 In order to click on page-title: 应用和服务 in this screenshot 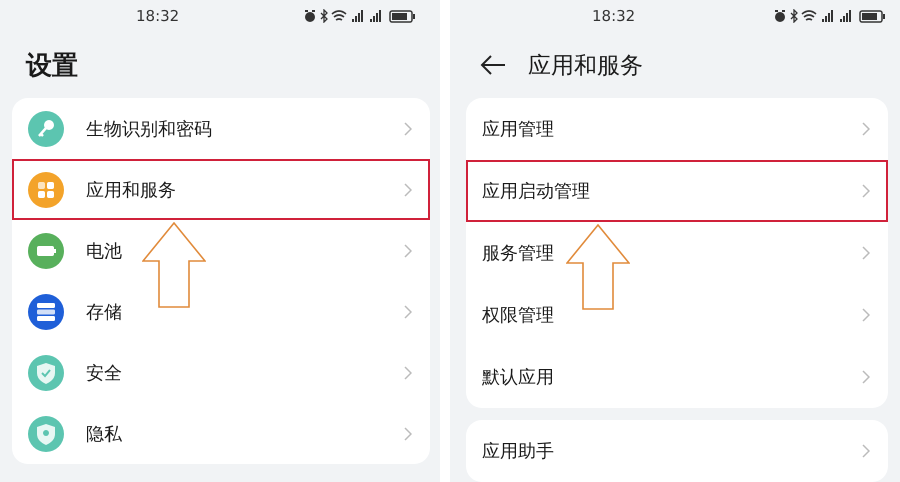, I will do `click(585, 66)`.